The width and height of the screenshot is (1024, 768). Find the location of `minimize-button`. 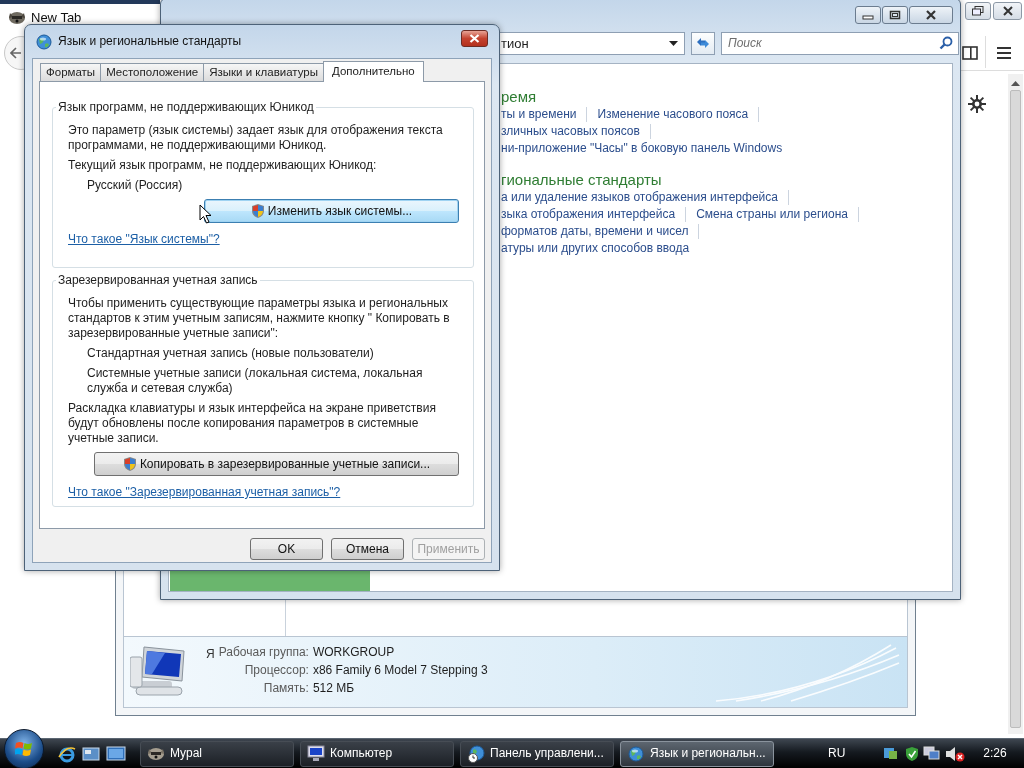

minimize-button is located at coordinates (868, 15).